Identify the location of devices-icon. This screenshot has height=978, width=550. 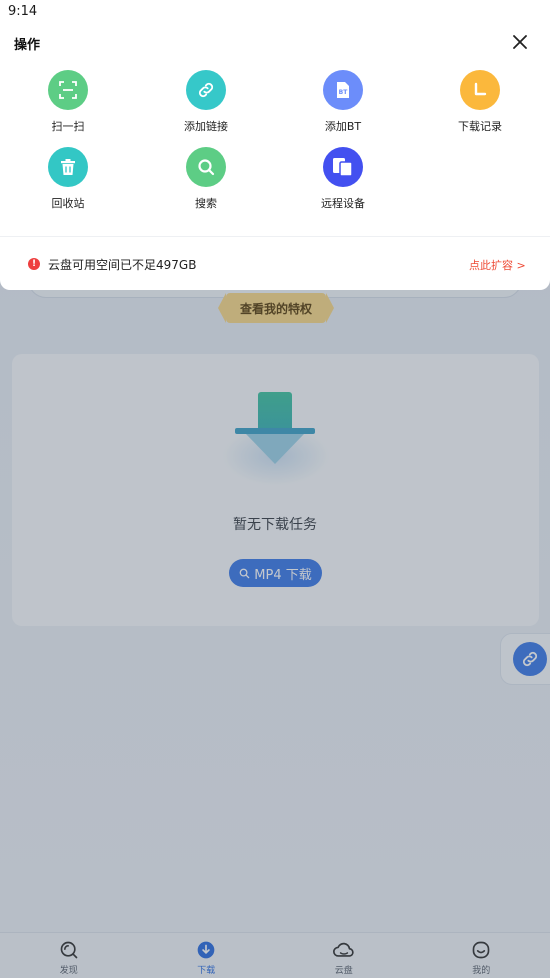
(343, 167).